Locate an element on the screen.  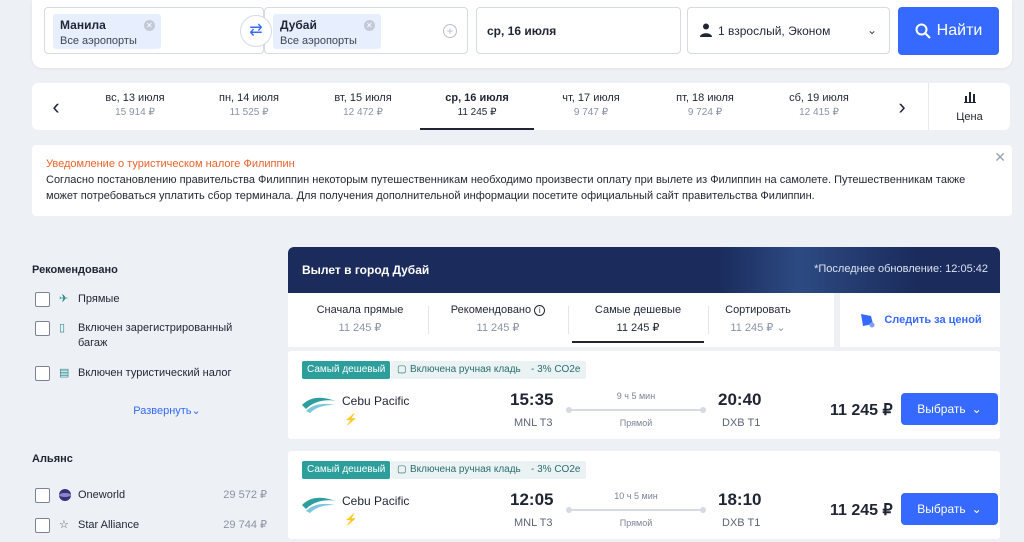
date-price: 9 724 ₽ is located at coordinates (705, 112).